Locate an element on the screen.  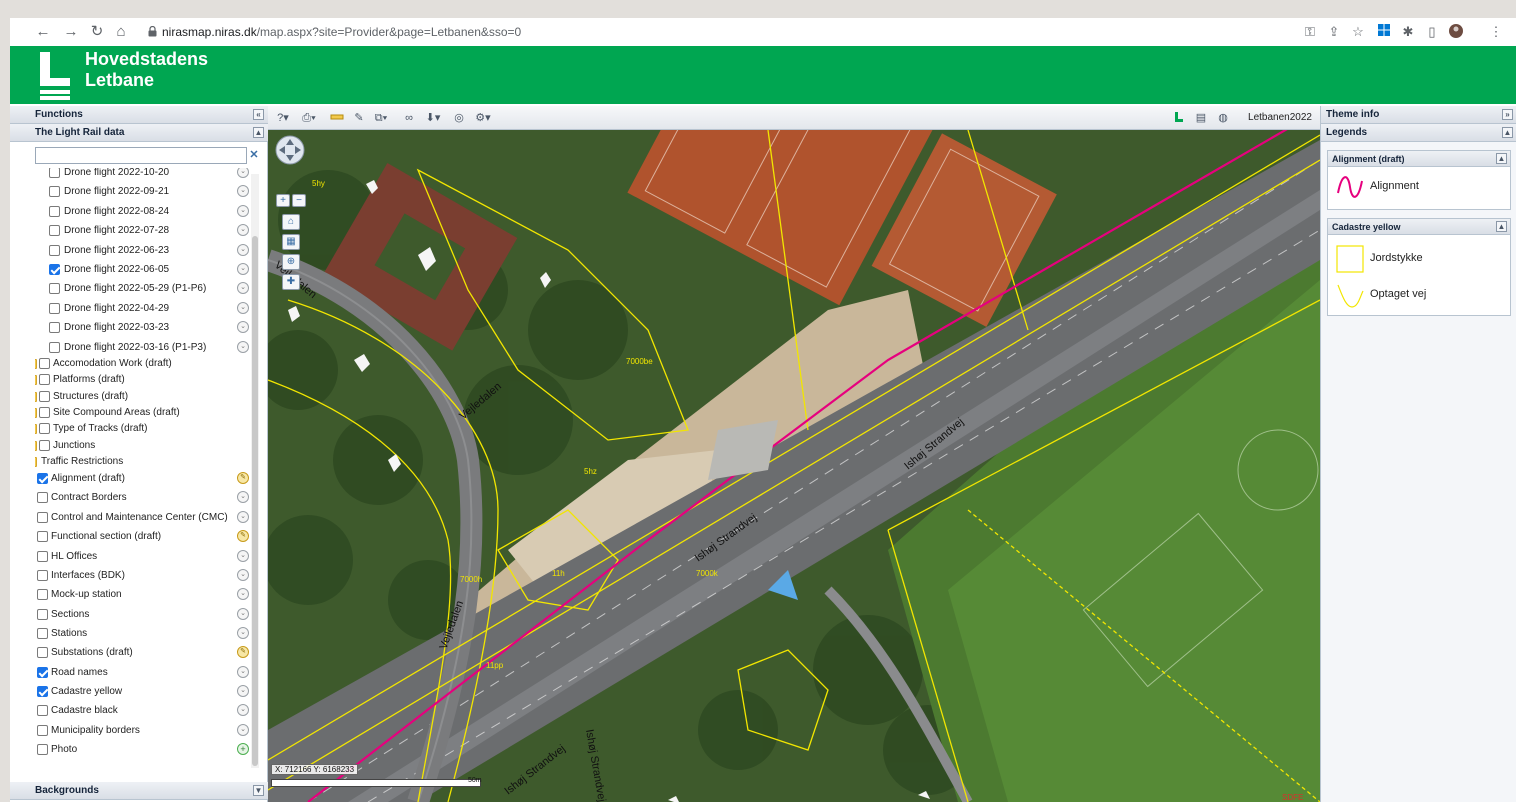
windows-extension-icon is located at coordinates (1384, 32).